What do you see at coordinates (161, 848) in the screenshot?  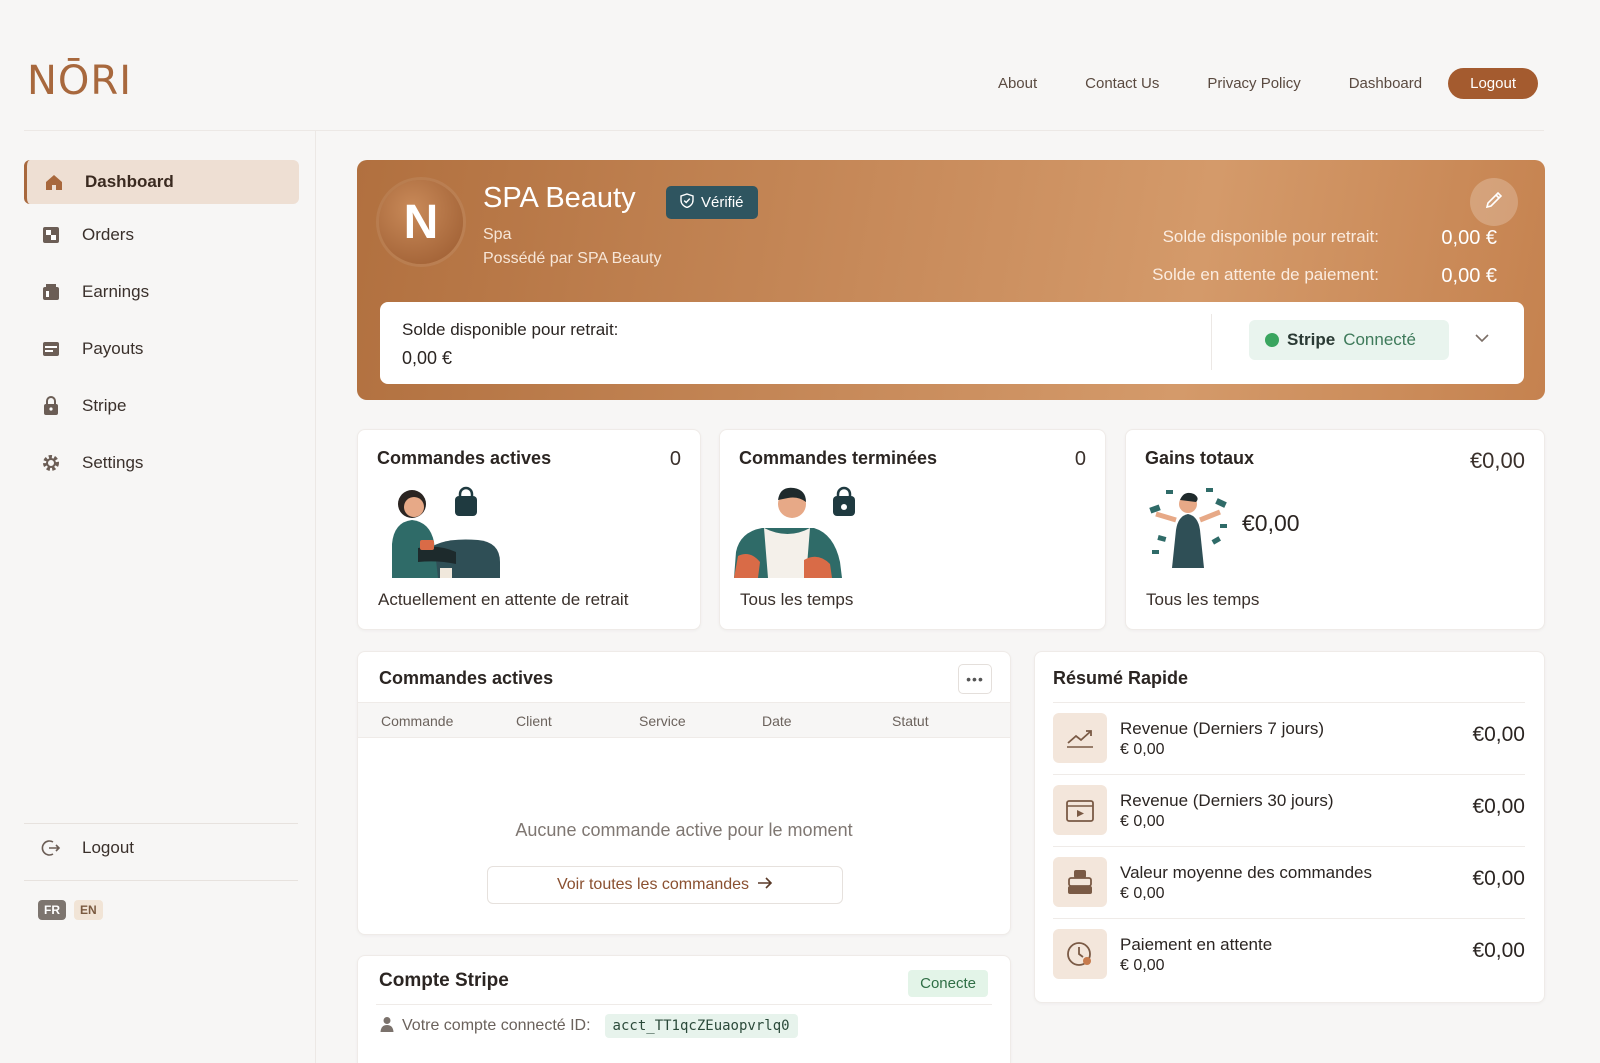 I see `sidebar-logout: Logout` at bounding box center [161, 848].